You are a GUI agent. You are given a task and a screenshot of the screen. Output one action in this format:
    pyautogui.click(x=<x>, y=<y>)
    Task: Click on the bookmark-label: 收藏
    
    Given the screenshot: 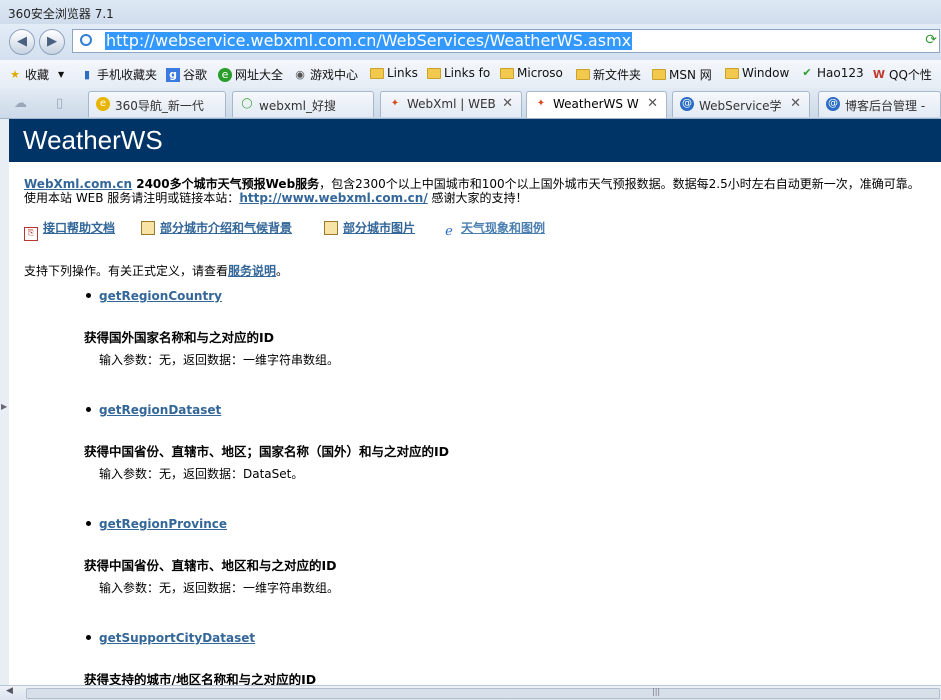 What is the action you would take?
    pyautogui.click(x=37, y=75)
    